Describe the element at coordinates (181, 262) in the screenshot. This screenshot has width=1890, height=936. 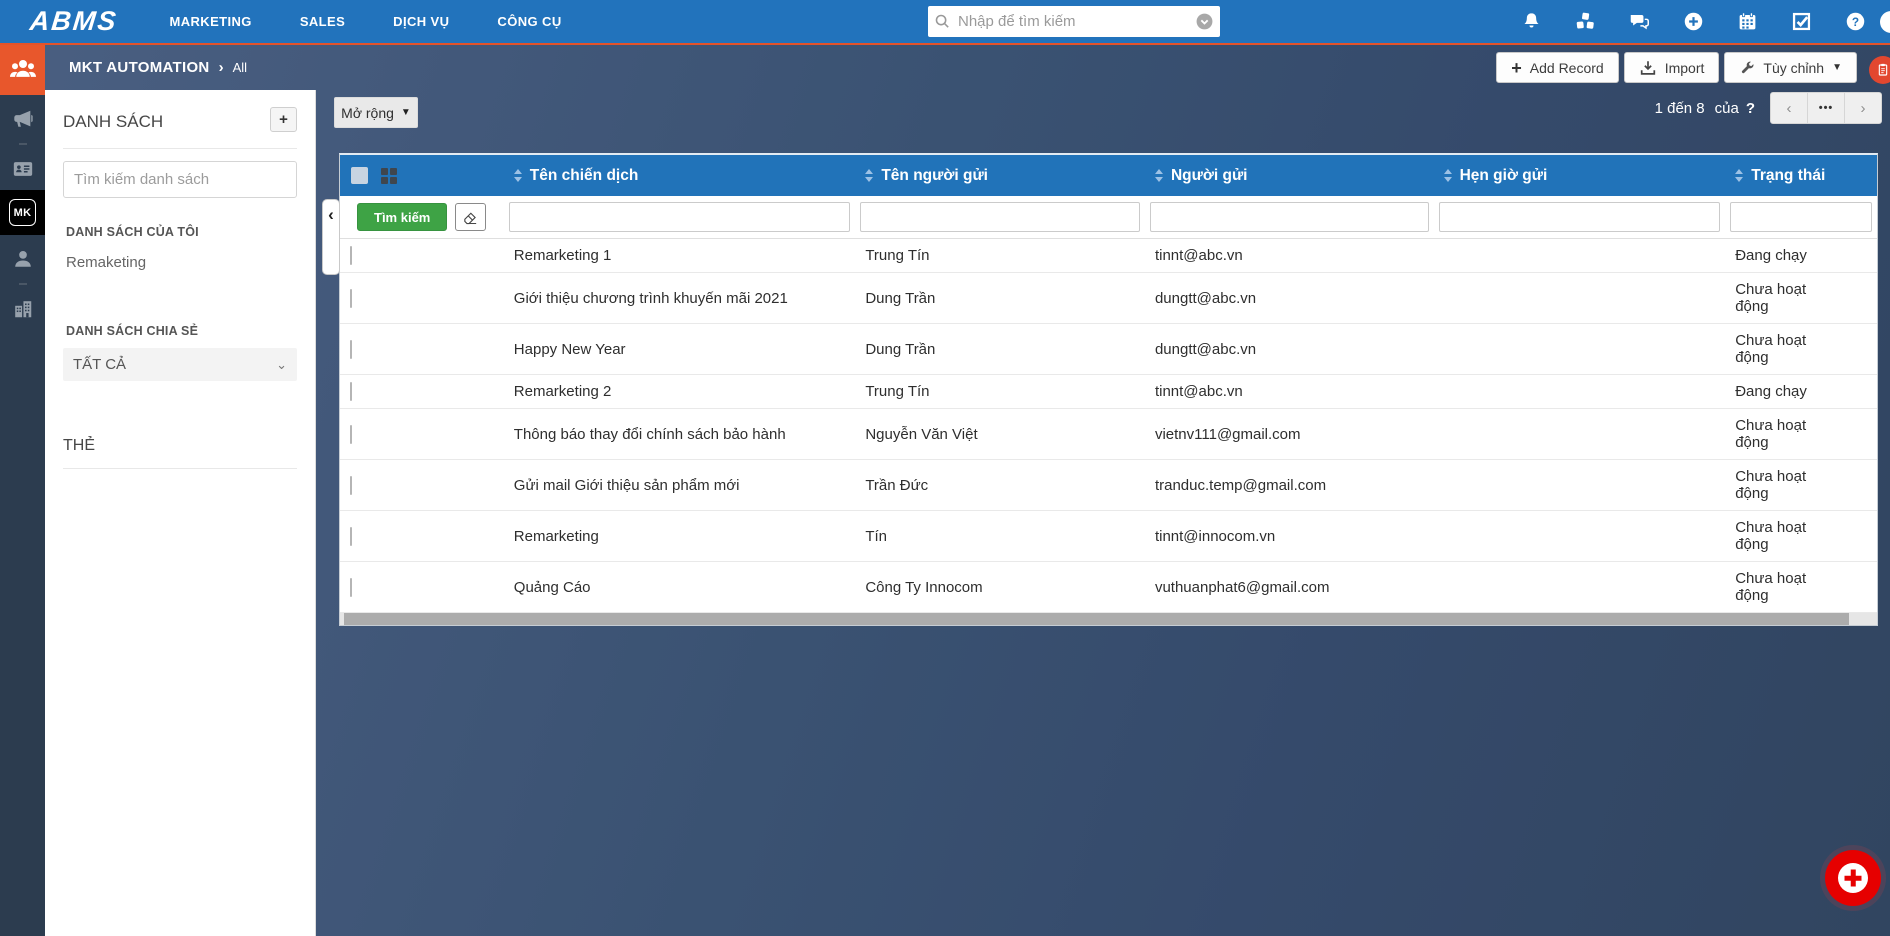
I see `list-item-remaketing: Remaketing` at that location.